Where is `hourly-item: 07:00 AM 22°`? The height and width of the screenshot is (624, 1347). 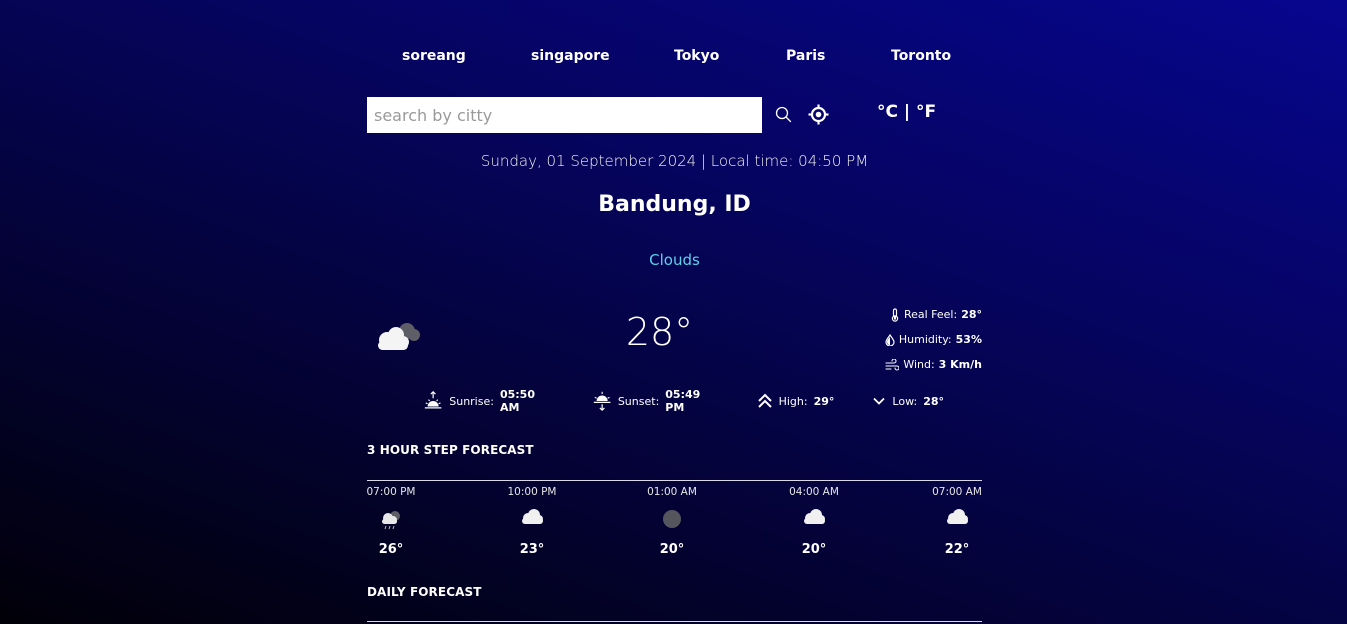 hourly-item: 07:00 AM 22° is located at coordinates (957, 521).